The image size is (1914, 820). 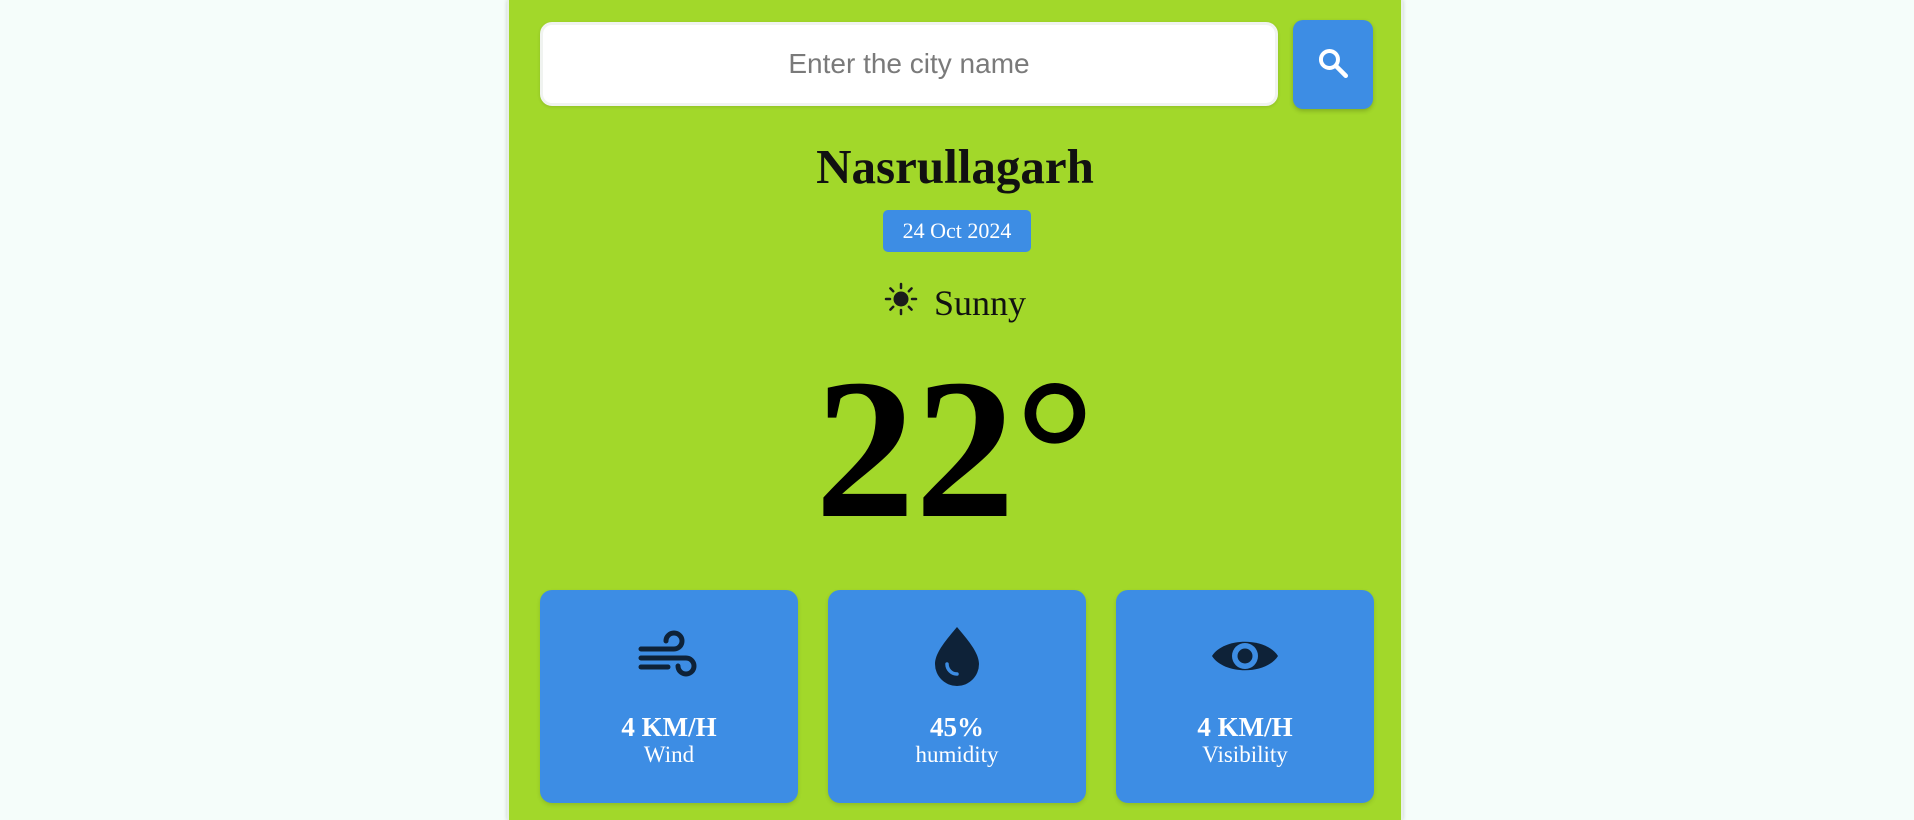 I want to click on visibility-card: 4 KM/H Visibility, so click(x=1245, y=696).